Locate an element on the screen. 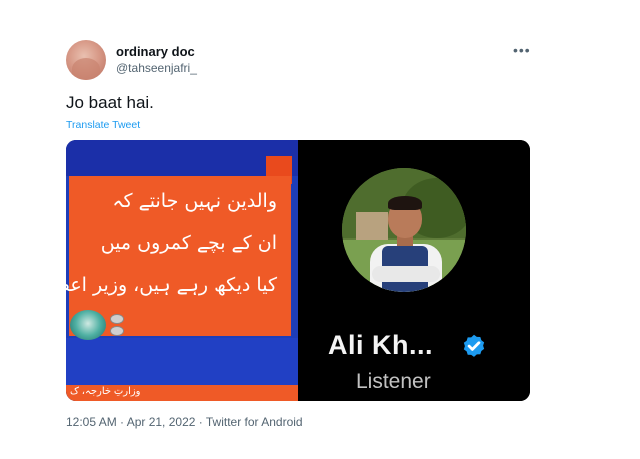 Image resolution: width=640 pixels, height=459 pixels. ticker-text: وزارتِ خارجہ، ک is located at coordinates (105, 391).